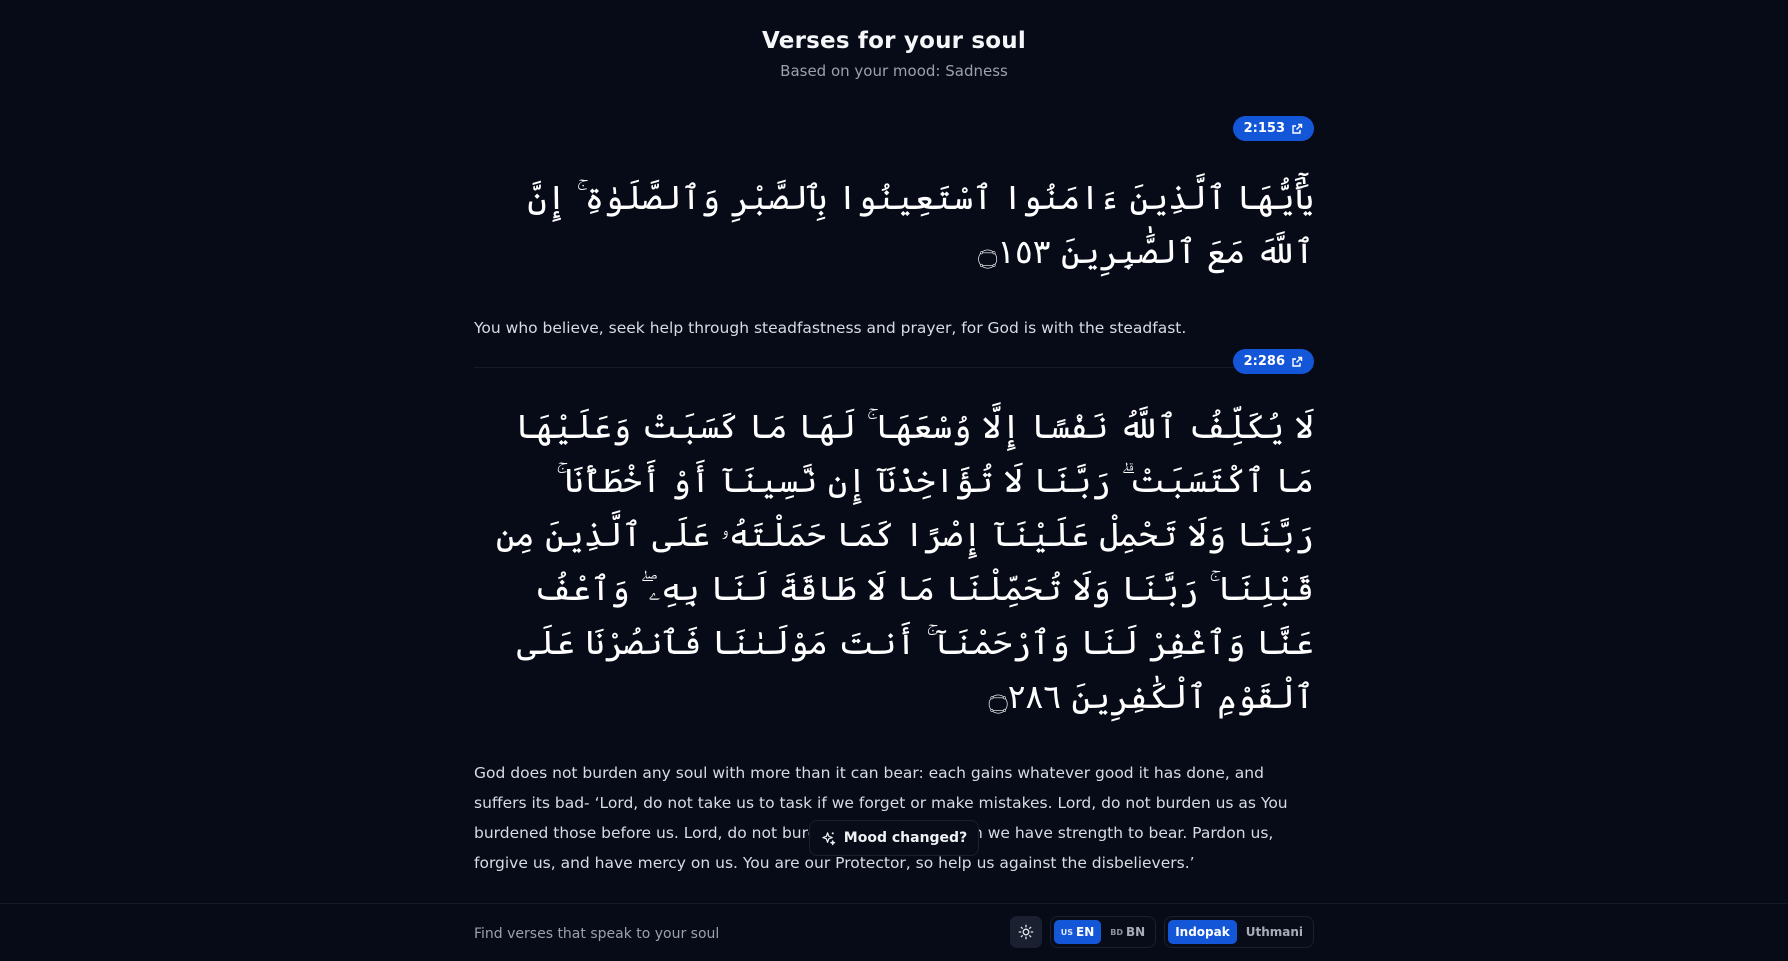  I want to click on verse-reference-badge: 2:153, so click(1273, 128).